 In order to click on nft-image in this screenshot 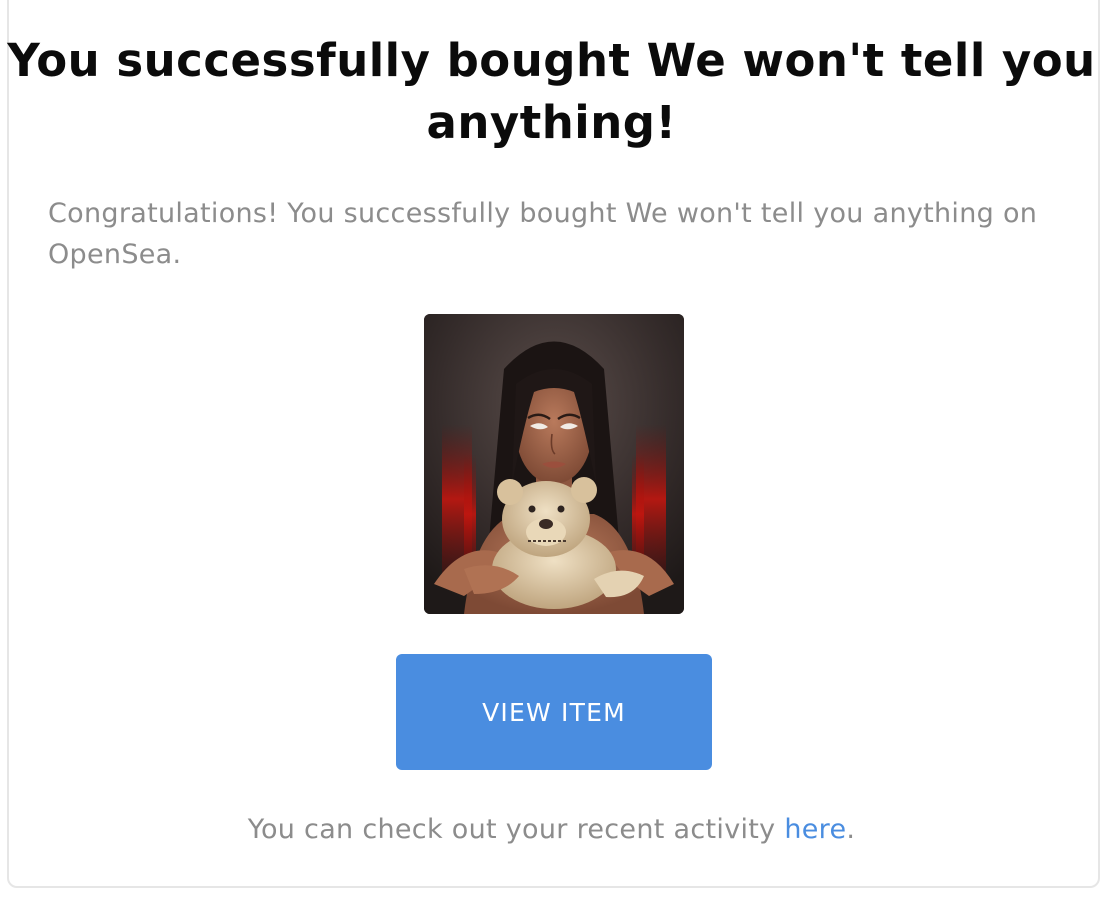, I will do `click(554, 464)`.